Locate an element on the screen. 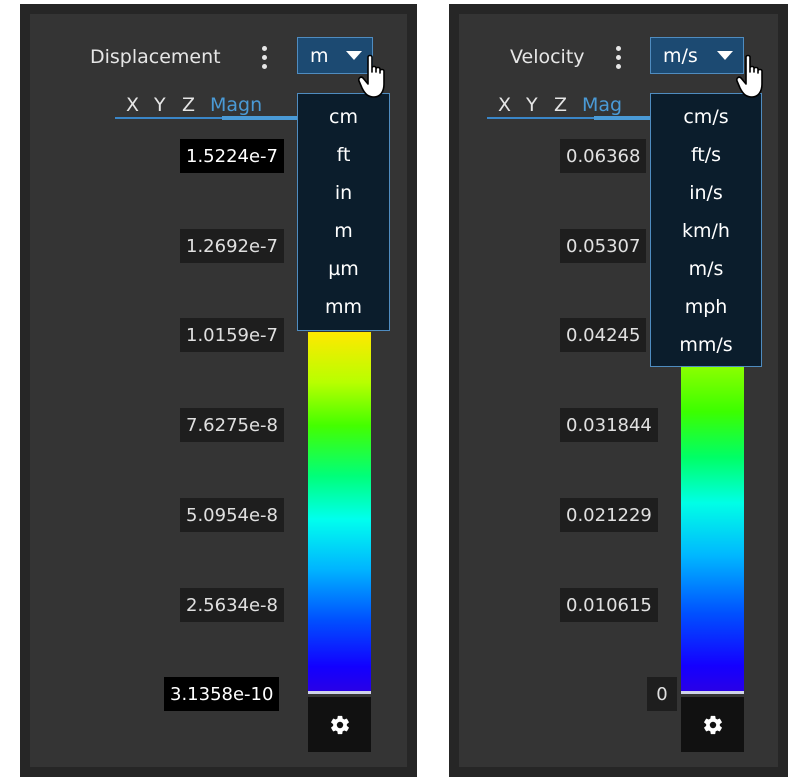  tab-magnitude: Mag is located at coordinates (602, 105).